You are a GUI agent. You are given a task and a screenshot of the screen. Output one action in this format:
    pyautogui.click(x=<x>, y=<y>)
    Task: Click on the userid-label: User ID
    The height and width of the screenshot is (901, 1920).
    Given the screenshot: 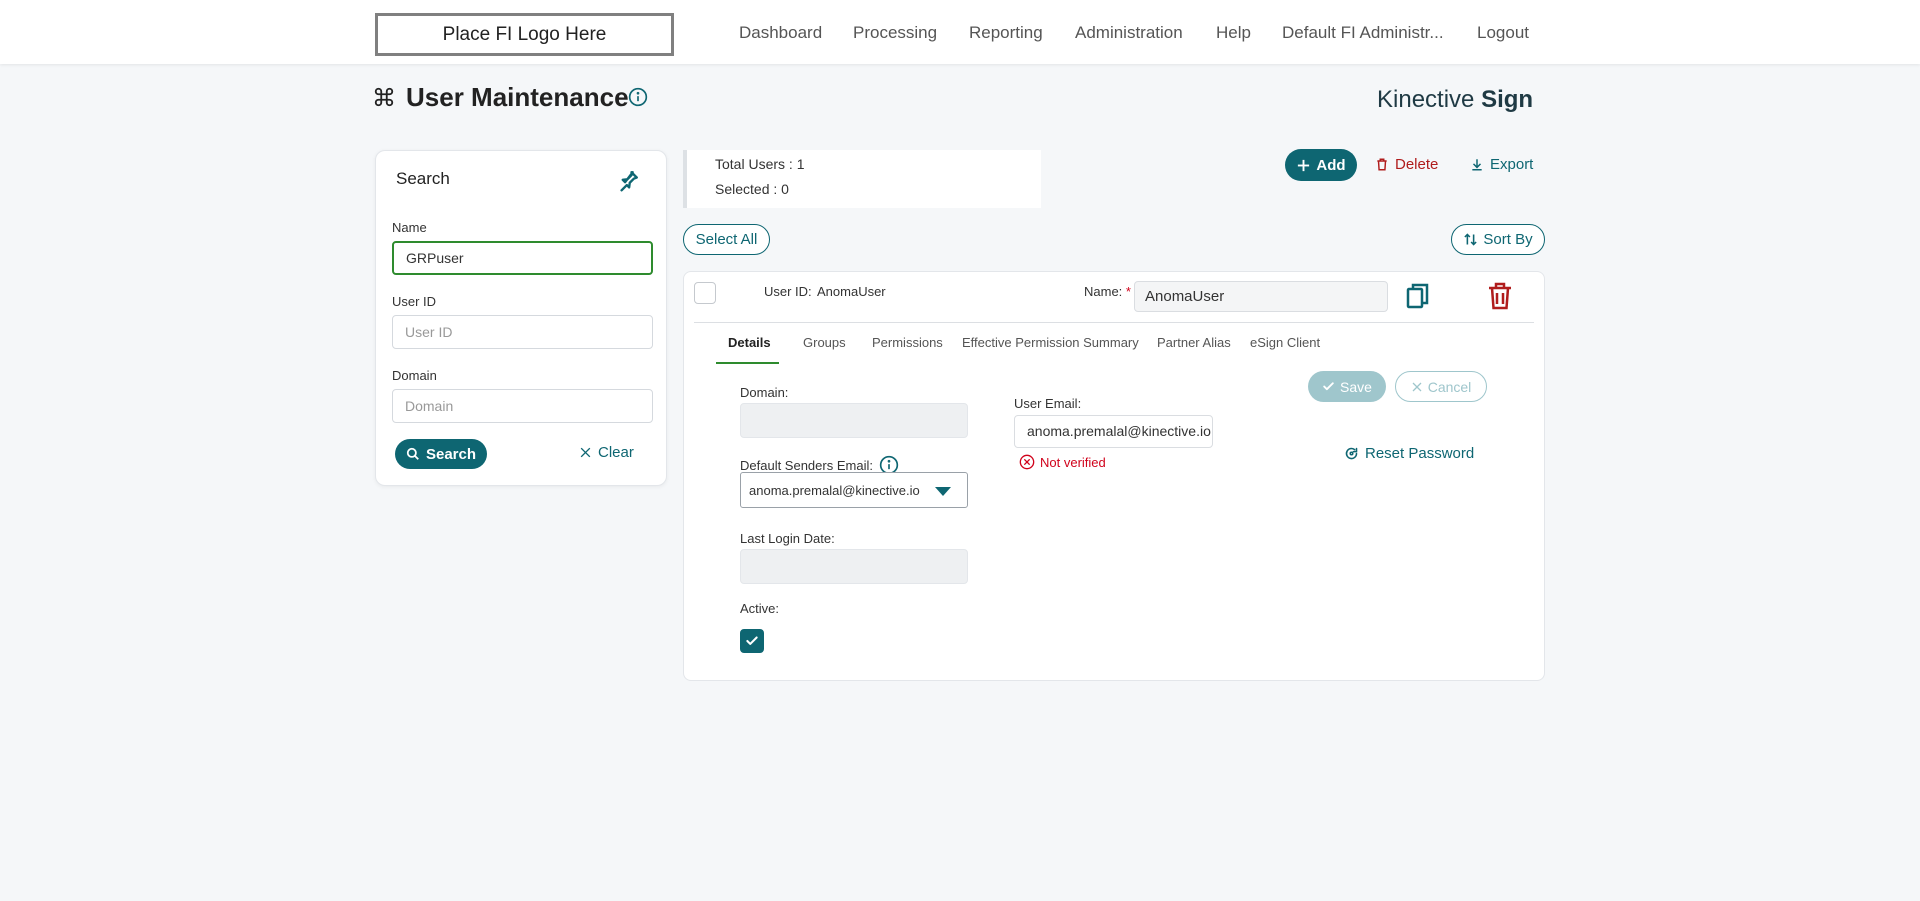 What is the action you would take?
    pyautogui.click(x=414, y=301)
    